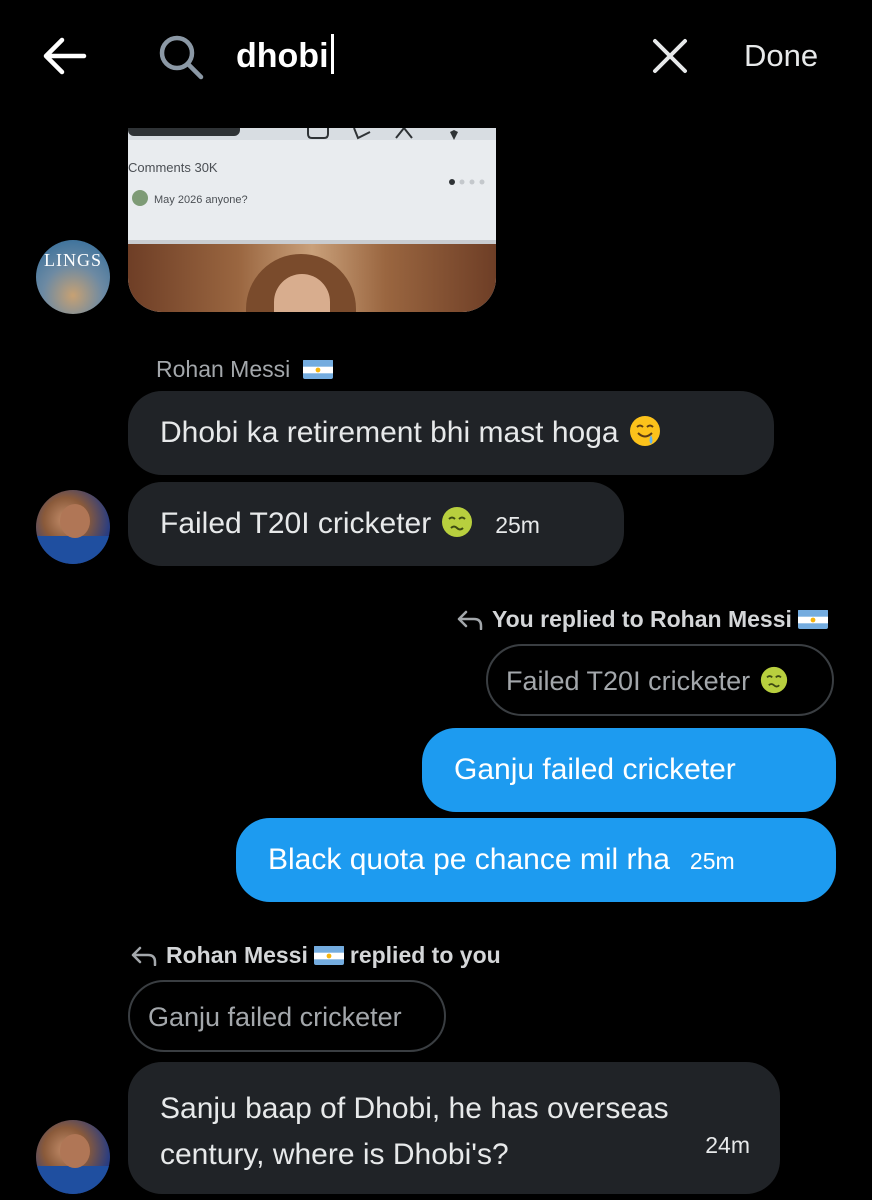 The height and width of the screenshot is (1200, 872). I want to click on quoted-message: Failed T20I cricketer, so click(660, 680).